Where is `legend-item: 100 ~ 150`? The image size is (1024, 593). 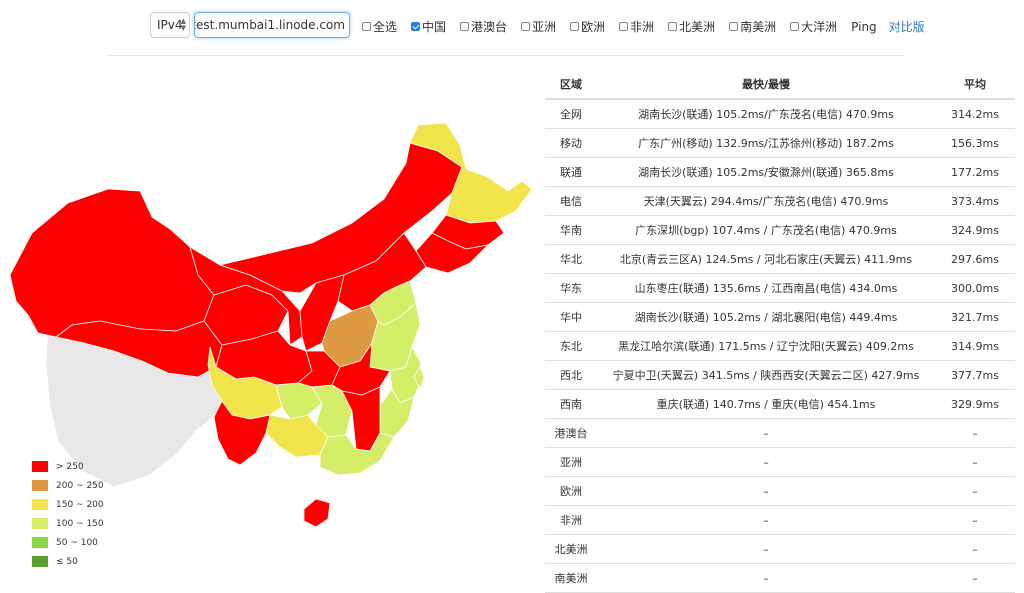
legend-item: 100 ~ 150 is located at coordinates (68, 523).